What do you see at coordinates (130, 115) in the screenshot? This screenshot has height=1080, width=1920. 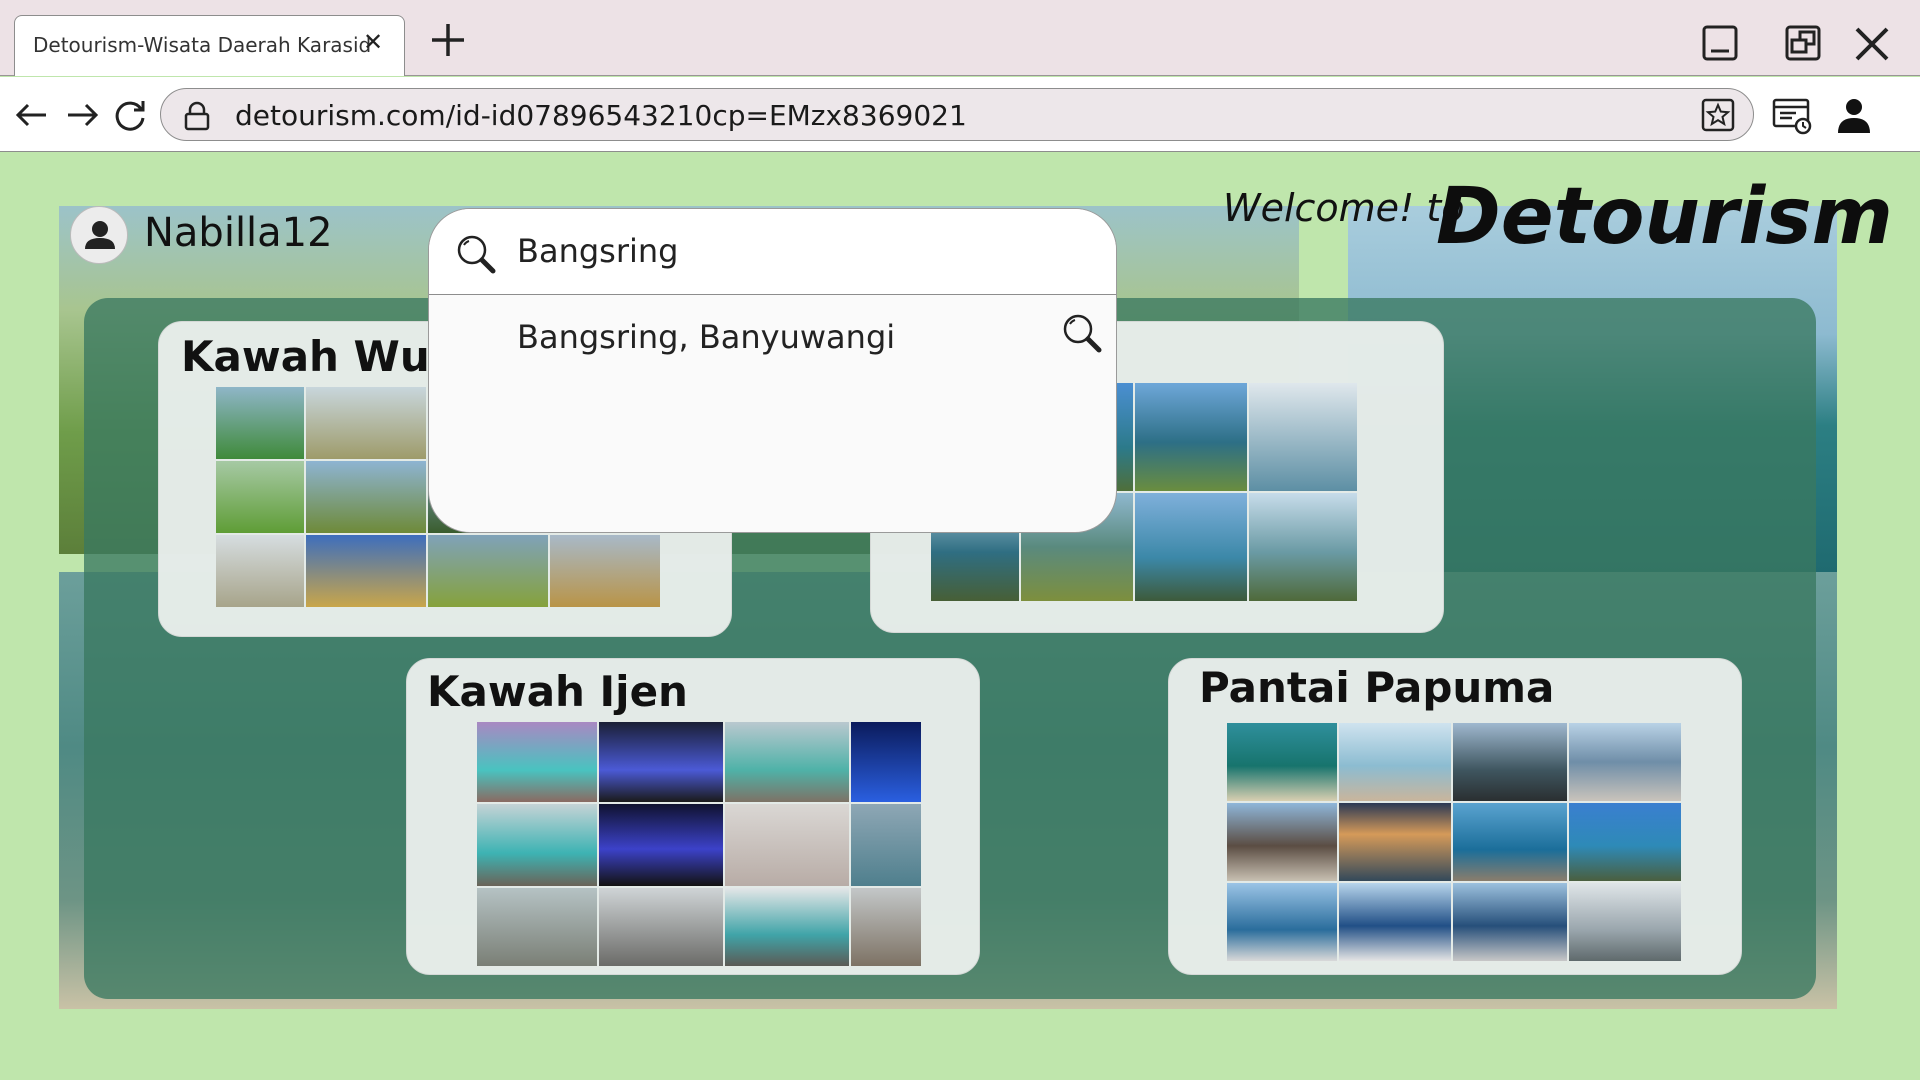 I see `reload-icon` at bounding box center [130, 115].